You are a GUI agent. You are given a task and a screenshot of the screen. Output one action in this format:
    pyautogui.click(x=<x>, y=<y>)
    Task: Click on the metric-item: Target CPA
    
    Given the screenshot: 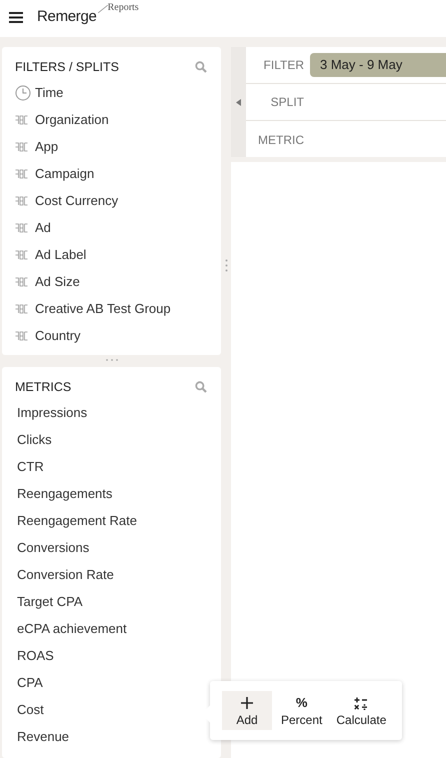 What is the action you would take?
    pyautogui.click(x=49, y=601)
    